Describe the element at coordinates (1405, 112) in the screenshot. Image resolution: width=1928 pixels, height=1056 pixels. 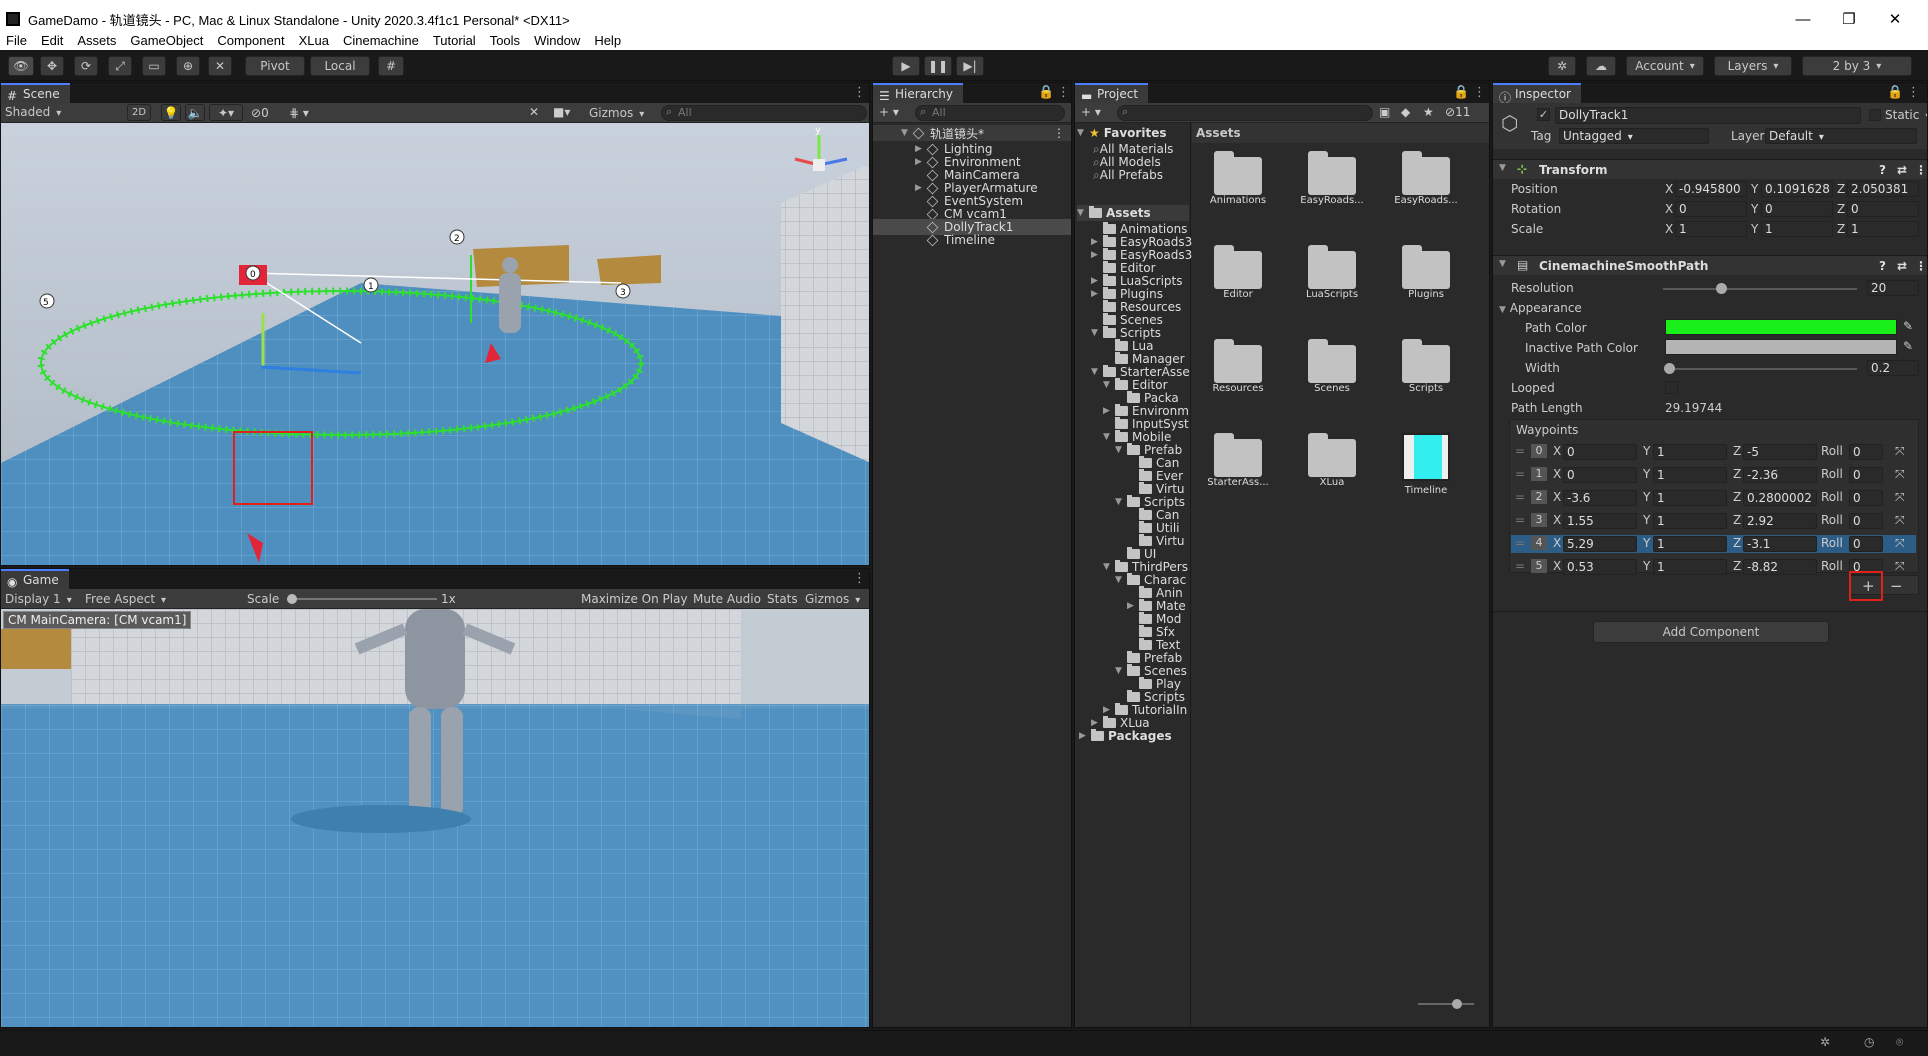
I see `filter-label-icon: ◆` at that location.